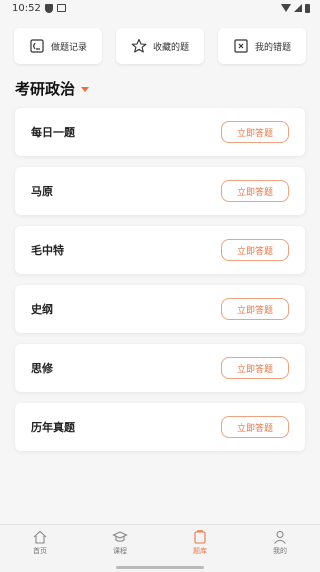  Describe the element at coordinates (37, 46) in the screenshot. I see `record-icon` at that location.